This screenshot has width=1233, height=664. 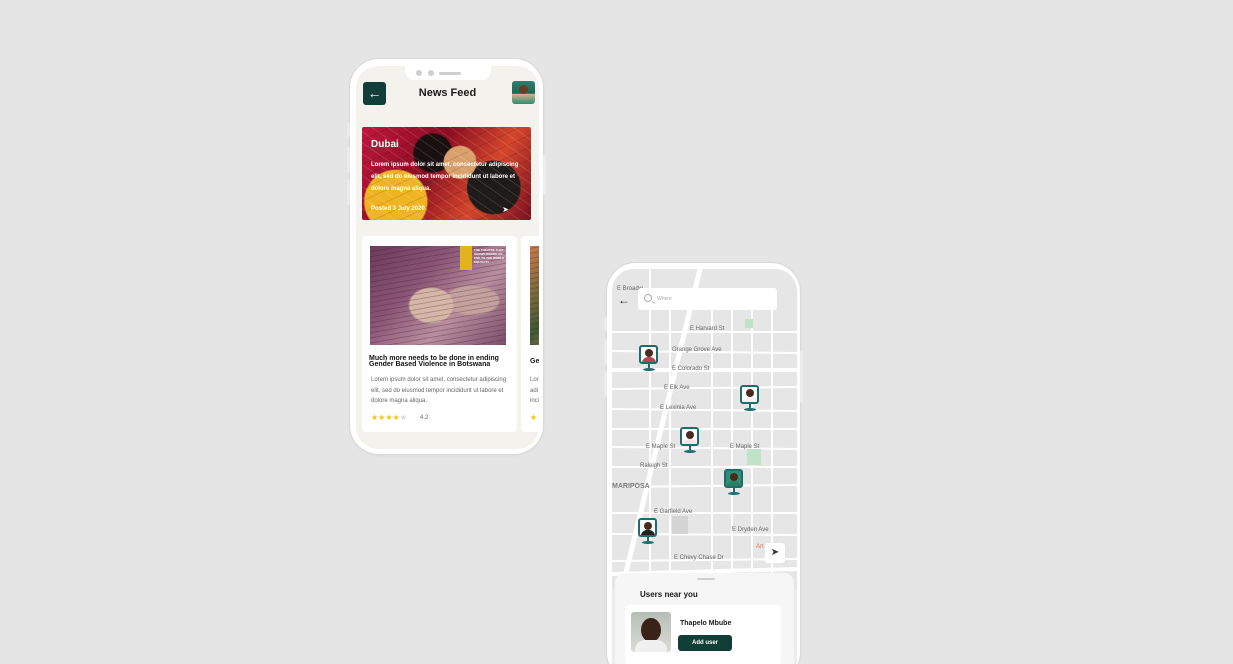 What do you see at coordinates (703, 634) in the screenshot?
I see `user-card: Thapelo Mbube Add user` at bounding box center [703, 634].